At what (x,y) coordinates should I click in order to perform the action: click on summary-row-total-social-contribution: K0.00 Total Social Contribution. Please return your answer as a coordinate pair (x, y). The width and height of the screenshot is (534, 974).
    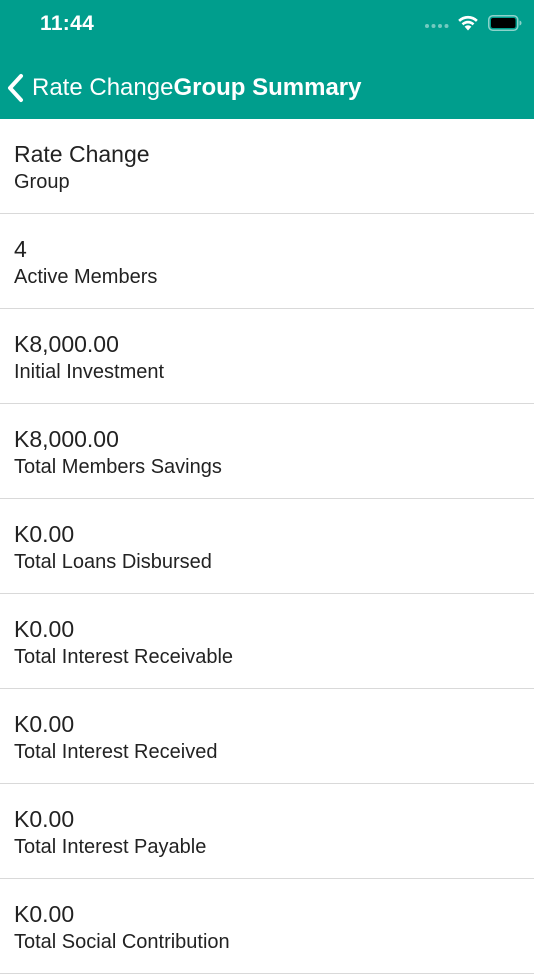
    Looking at the image, I should click on (267, 926).